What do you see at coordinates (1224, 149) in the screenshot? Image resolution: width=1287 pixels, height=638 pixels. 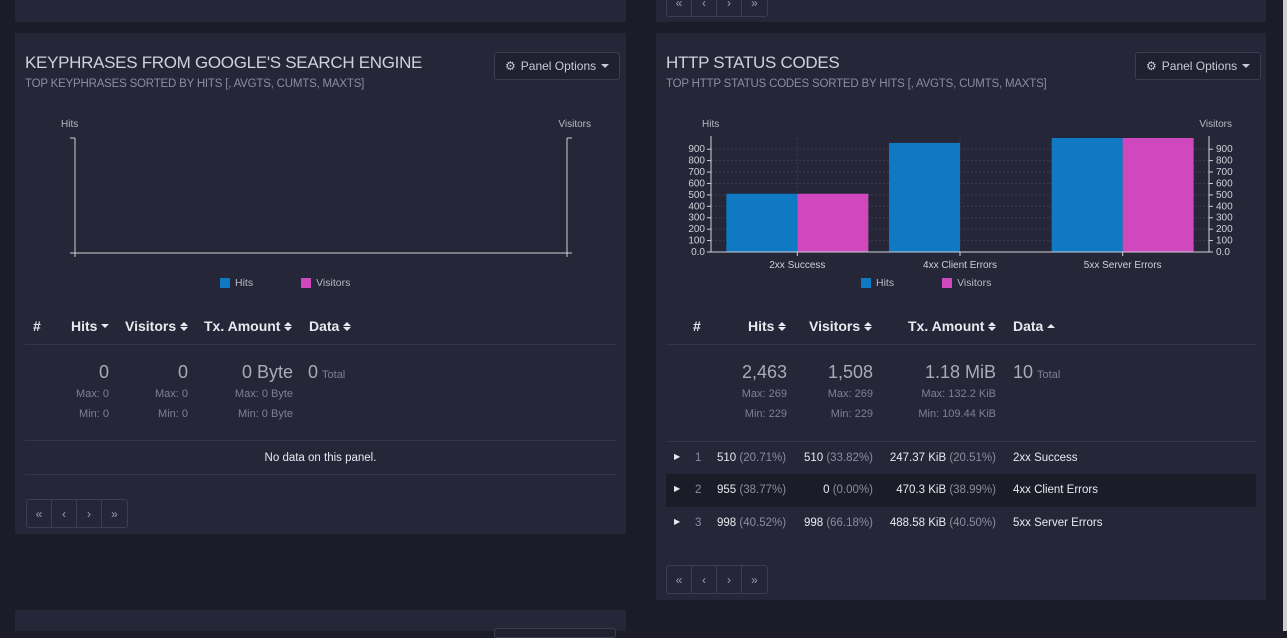 I see `y2-tick-label: 900` at bounding box center [1224, 149].